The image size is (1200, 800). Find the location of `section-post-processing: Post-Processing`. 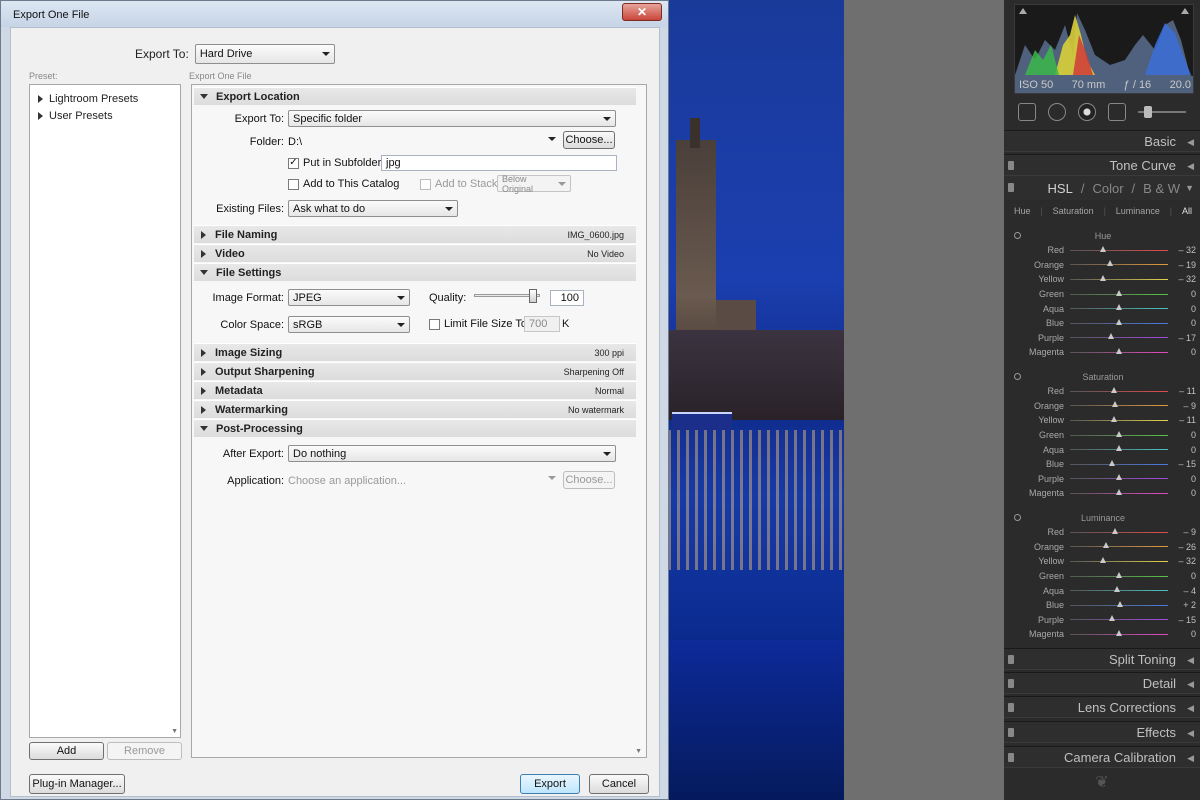

section-post-processing: Post-Processing is located at coordinates (415, 428).